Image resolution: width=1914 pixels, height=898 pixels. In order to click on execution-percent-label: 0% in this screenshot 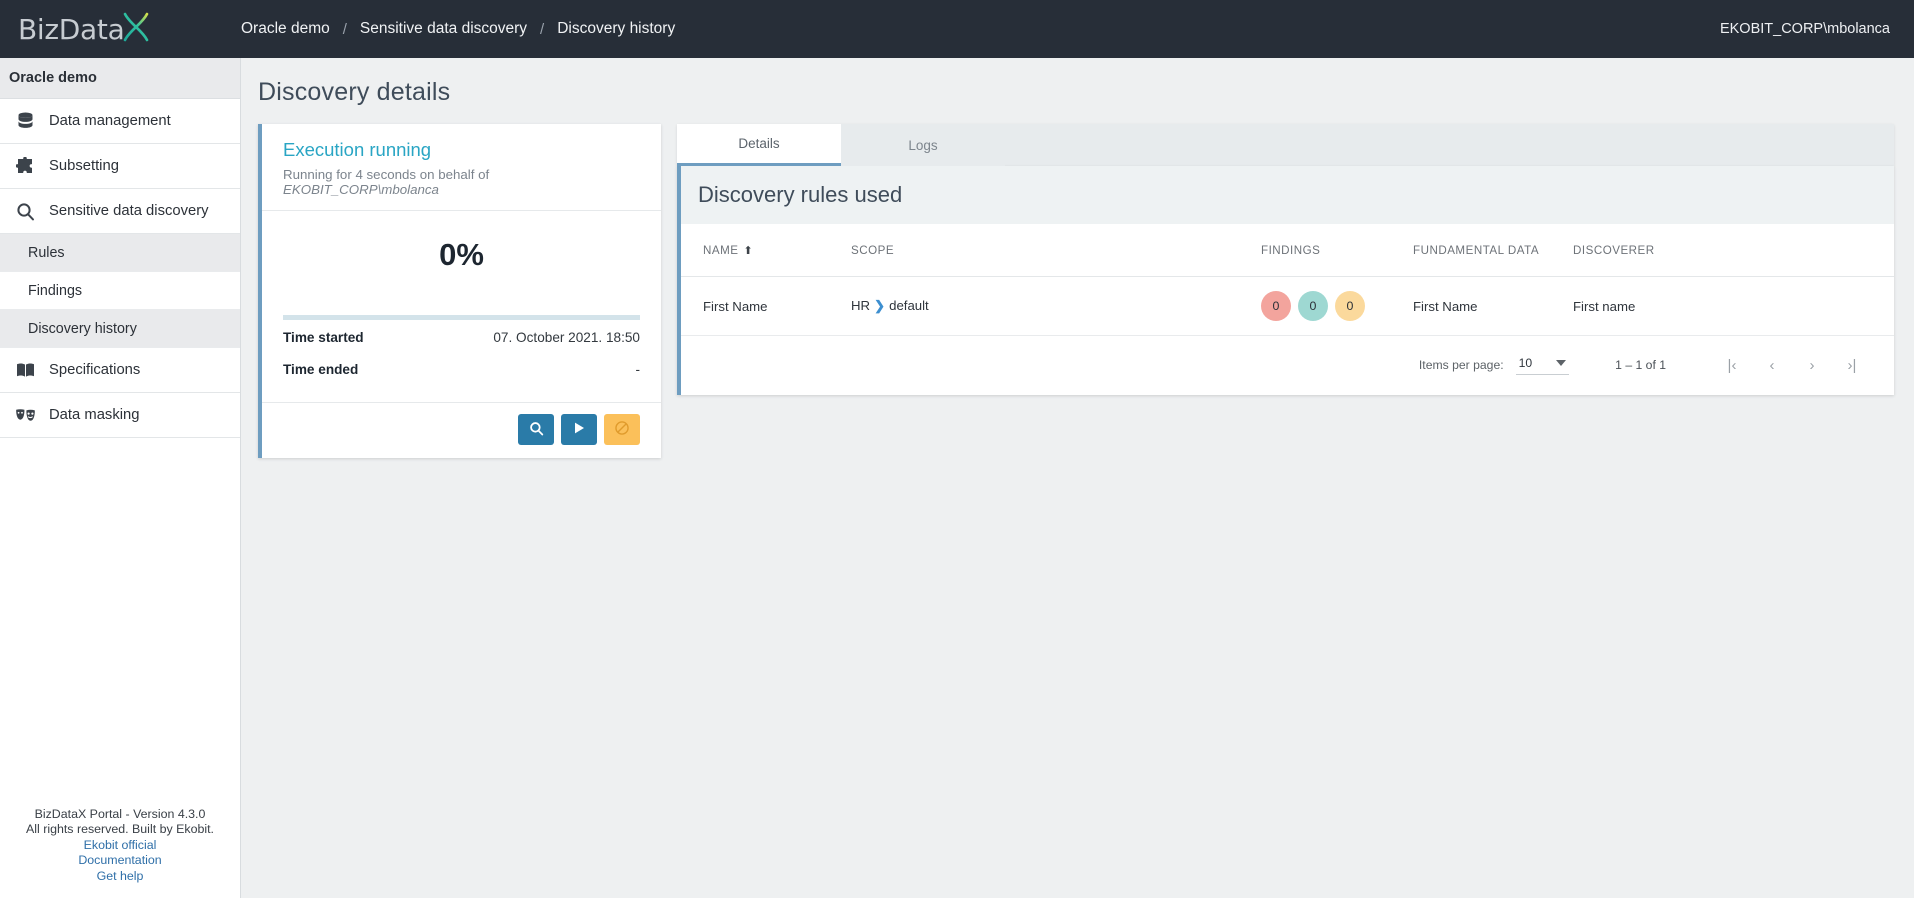, I will do `click(461, 254)`.